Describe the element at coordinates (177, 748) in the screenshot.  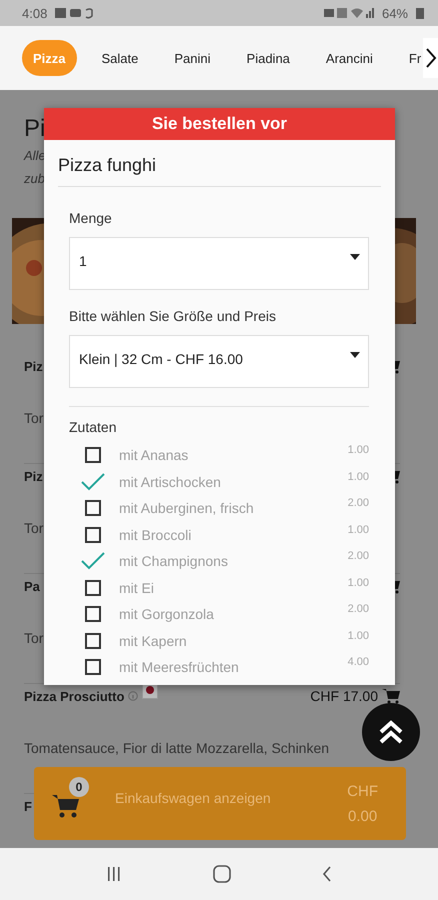
I see `product-description: Tomatensauce, Fior di latte Mozzarella, Schinken` at that location.